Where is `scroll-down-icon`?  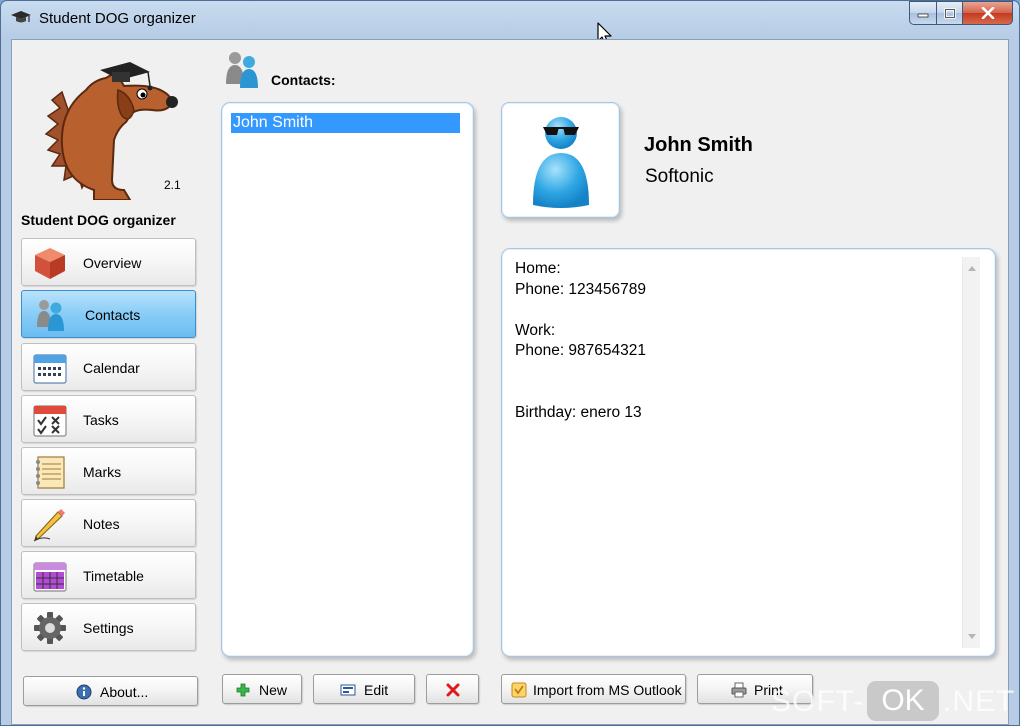
scroll-down-icon is located at coordinates (972, 636).